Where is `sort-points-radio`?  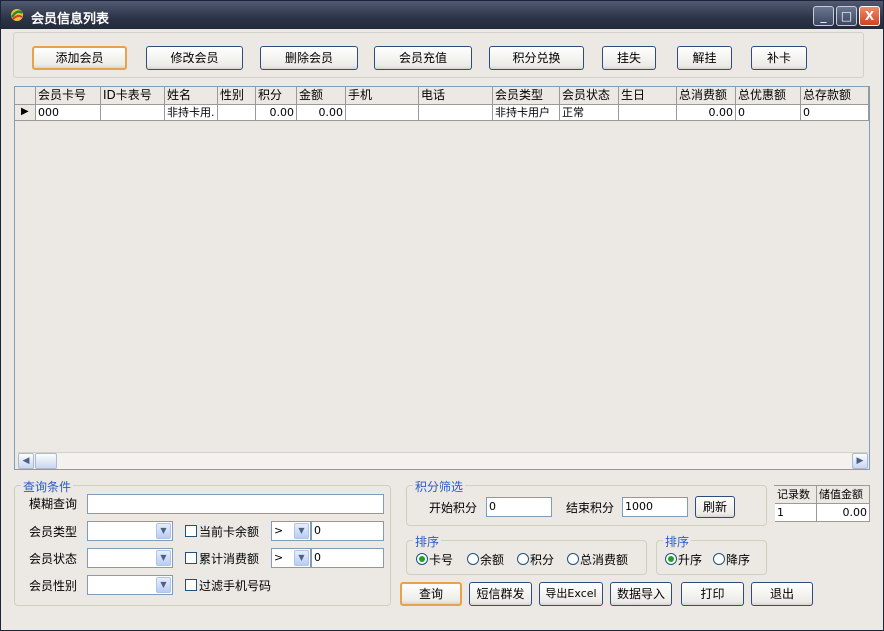 sort-points-radio is located at coordinates (523, 559).